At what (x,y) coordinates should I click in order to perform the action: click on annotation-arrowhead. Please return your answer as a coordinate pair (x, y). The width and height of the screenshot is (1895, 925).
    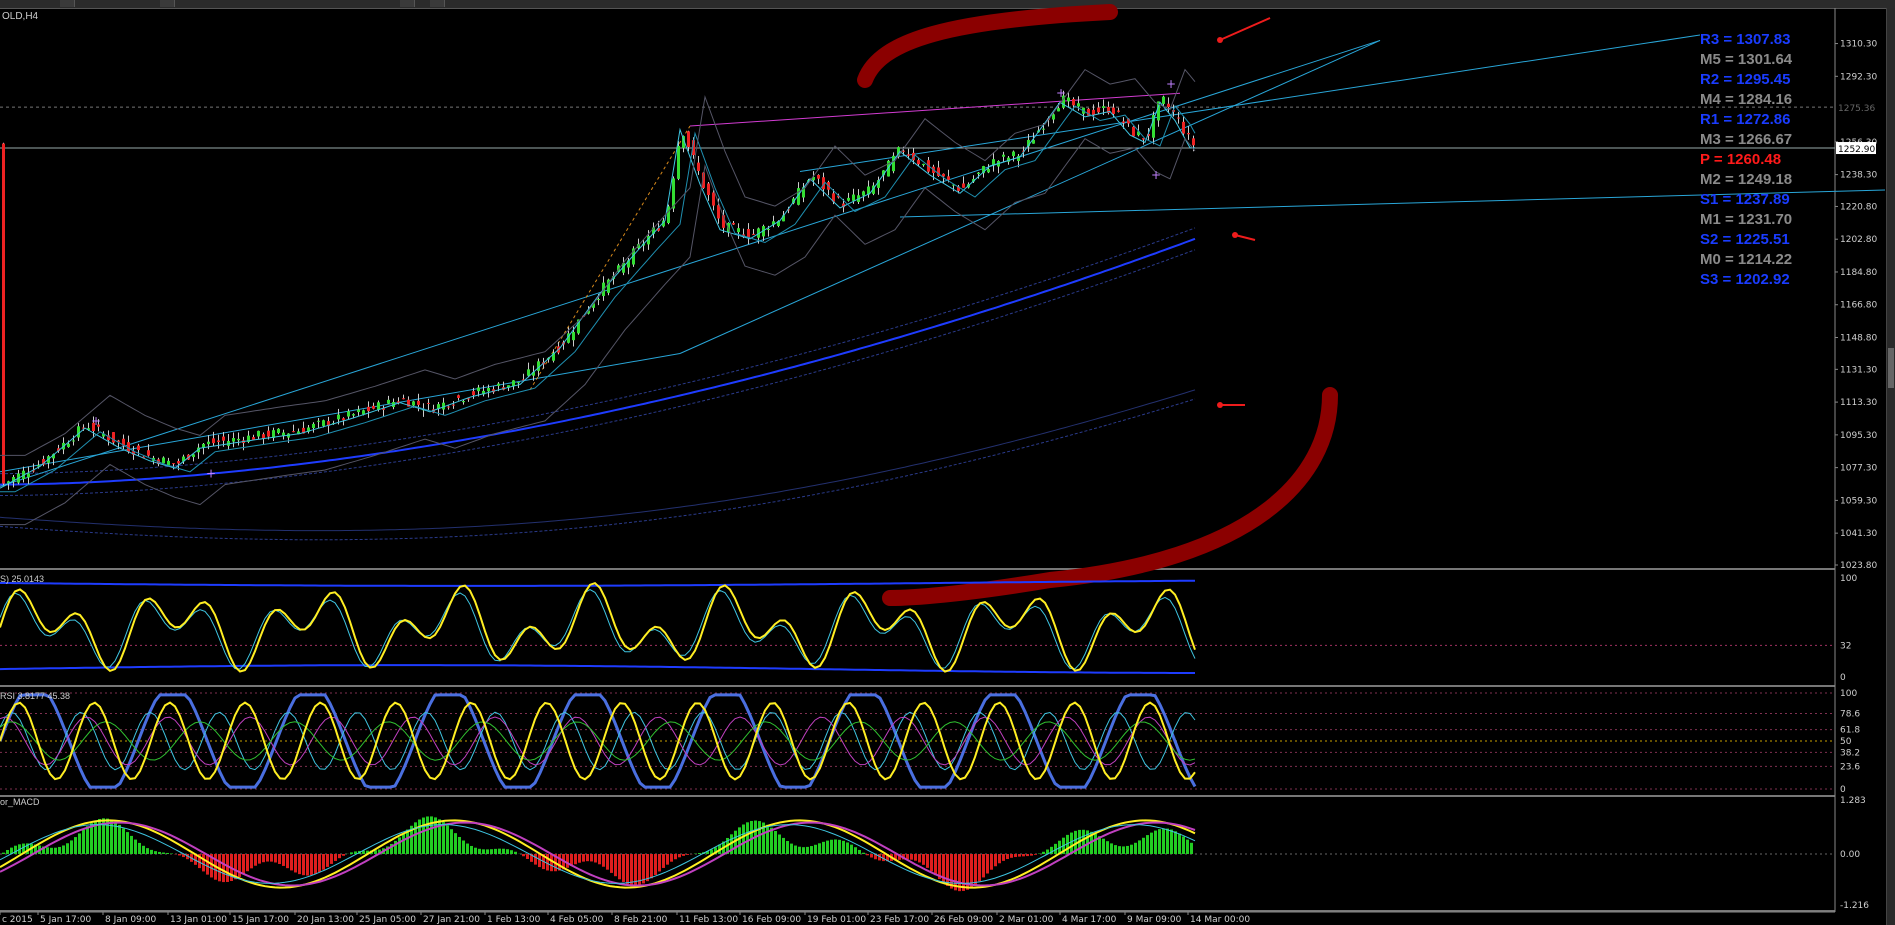
    Looking at the image, I should click on (1220, 40).